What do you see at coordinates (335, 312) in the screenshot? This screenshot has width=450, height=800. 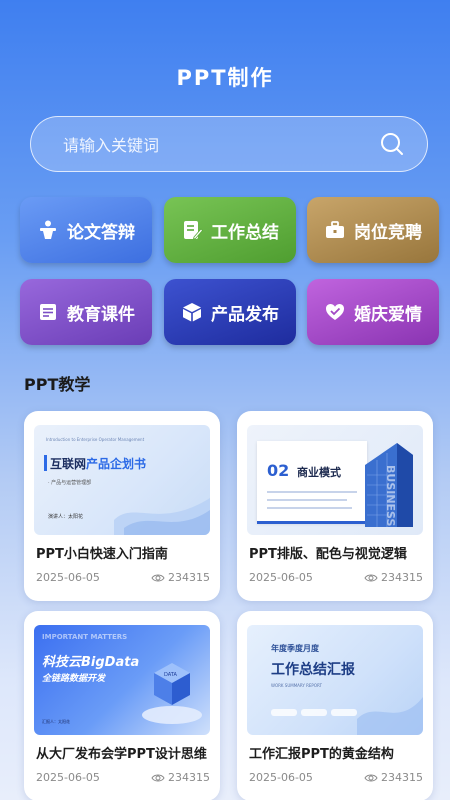 I see `heart-icon` at bounding box center [335, 312].